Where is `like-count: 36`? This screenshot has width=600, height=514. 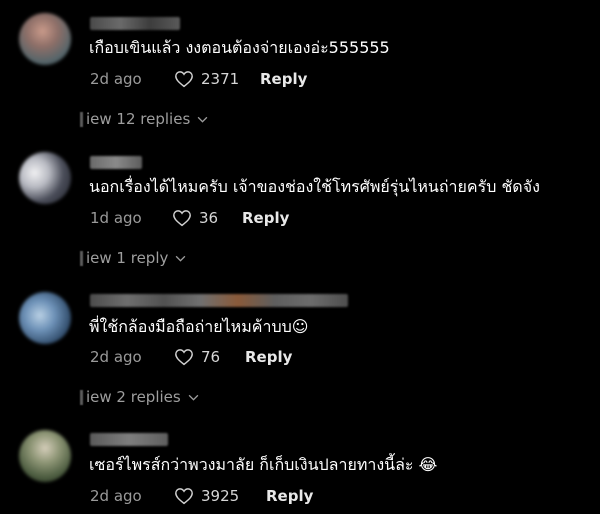 like-count: 36 is located at coordinates (209, 218).